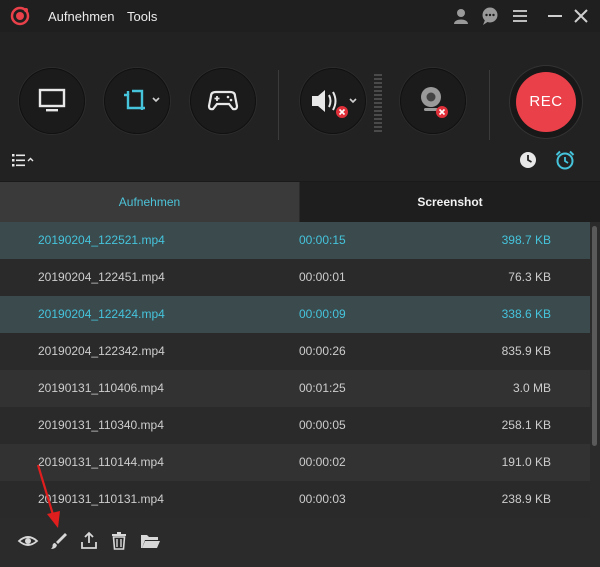 This screenshot has width=600, height=567. Describe the element at coordinates (149, 202) in the screenshot. I see `tab-aufnehmen: Aufnehmen` at that location.